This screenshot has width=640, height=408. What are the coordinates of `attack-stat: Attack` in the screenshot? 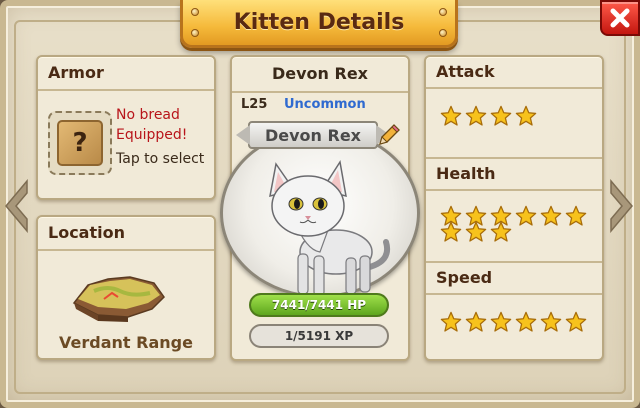 It's located at (514, 108).